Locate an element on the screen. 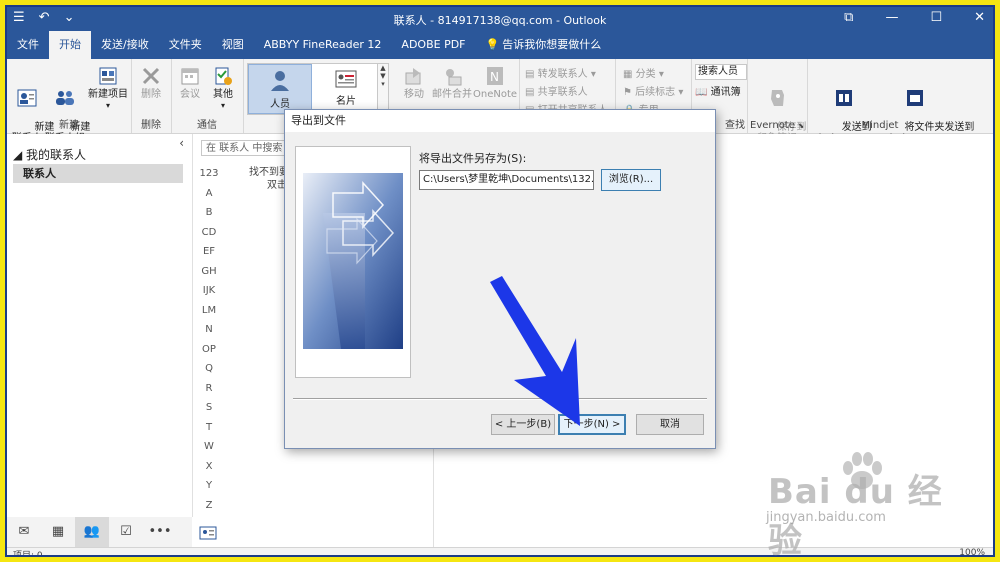  folder-pane: ‹ ◢ 我的联系人 联系人 is located at coordinates (100, 325).